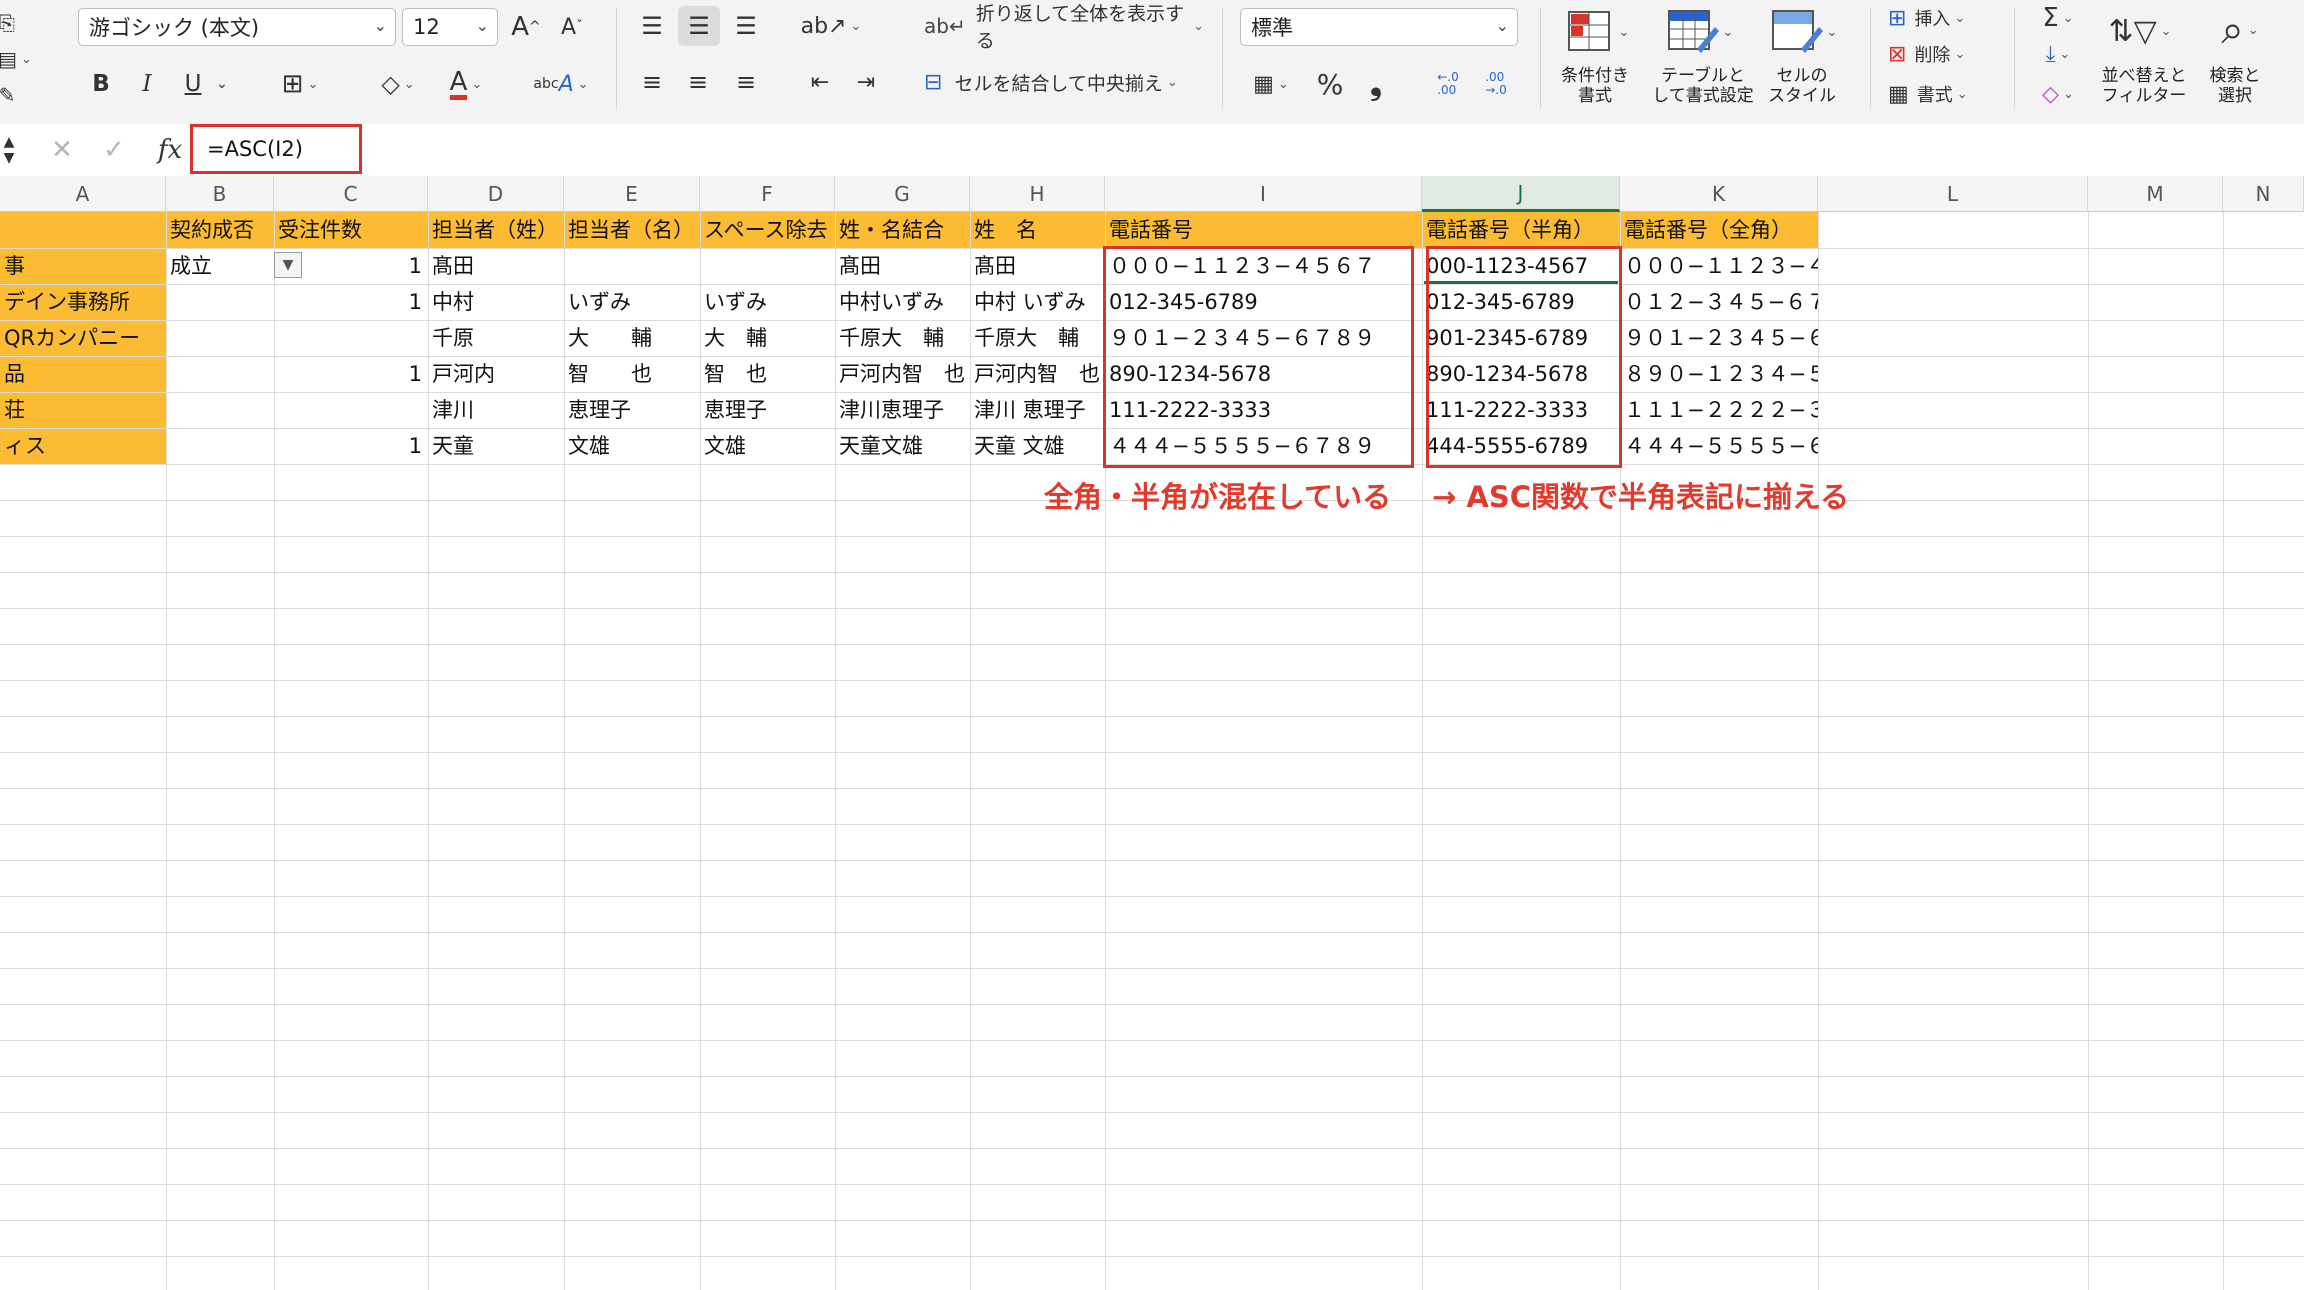 The height and width of the screenshot is (1290, 2304). I want to click on increase-indent-button: ⇥, so click(866, 82).